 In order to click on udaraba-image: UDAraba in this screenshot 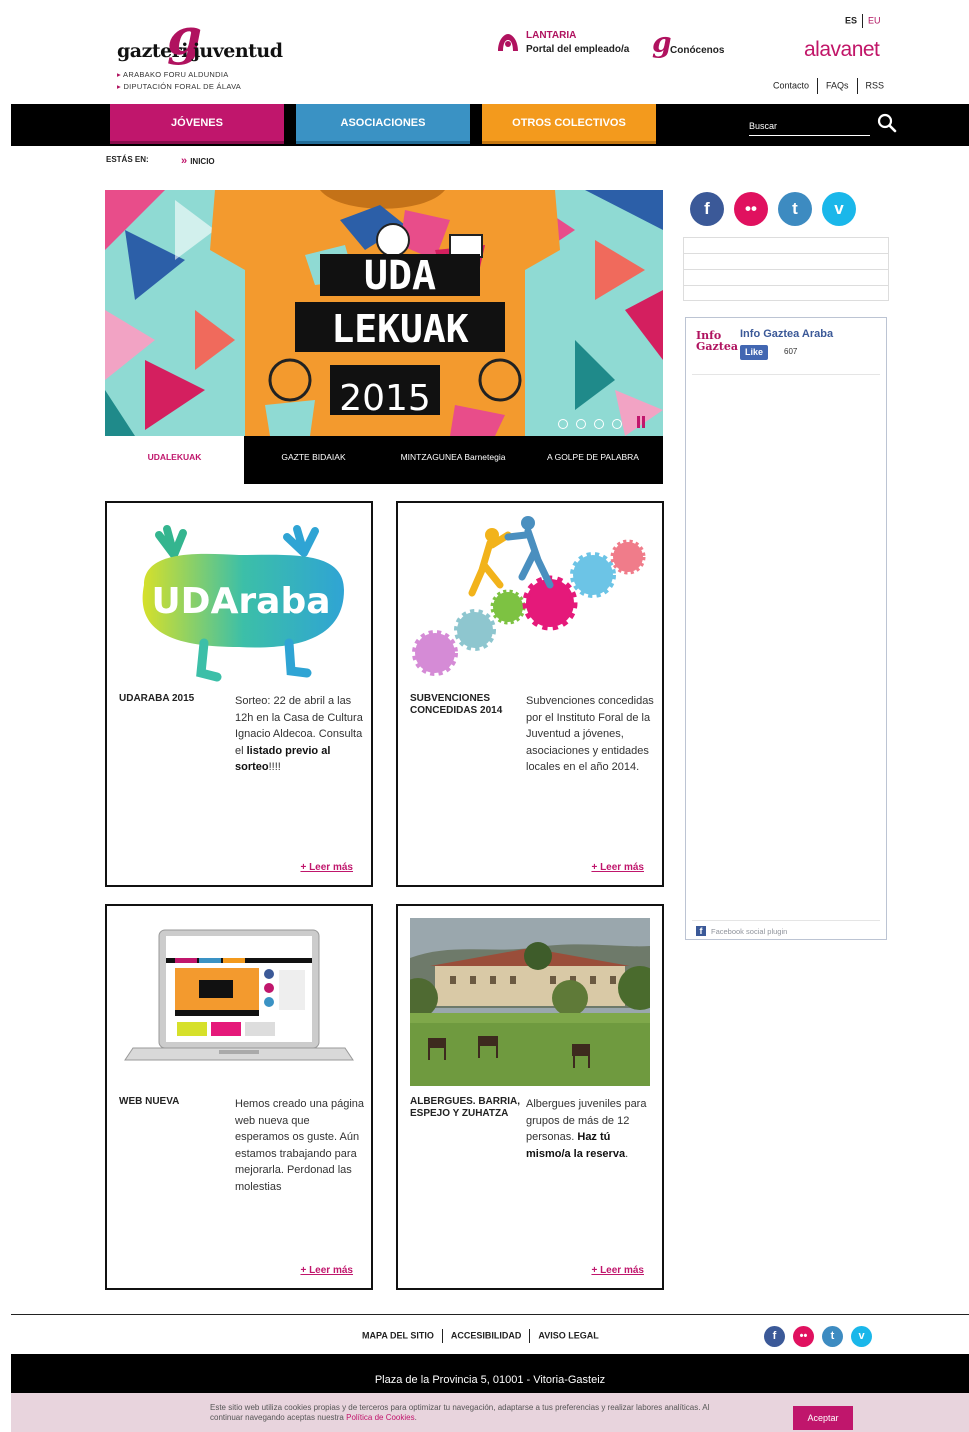, I will do `click(243, 603)`.